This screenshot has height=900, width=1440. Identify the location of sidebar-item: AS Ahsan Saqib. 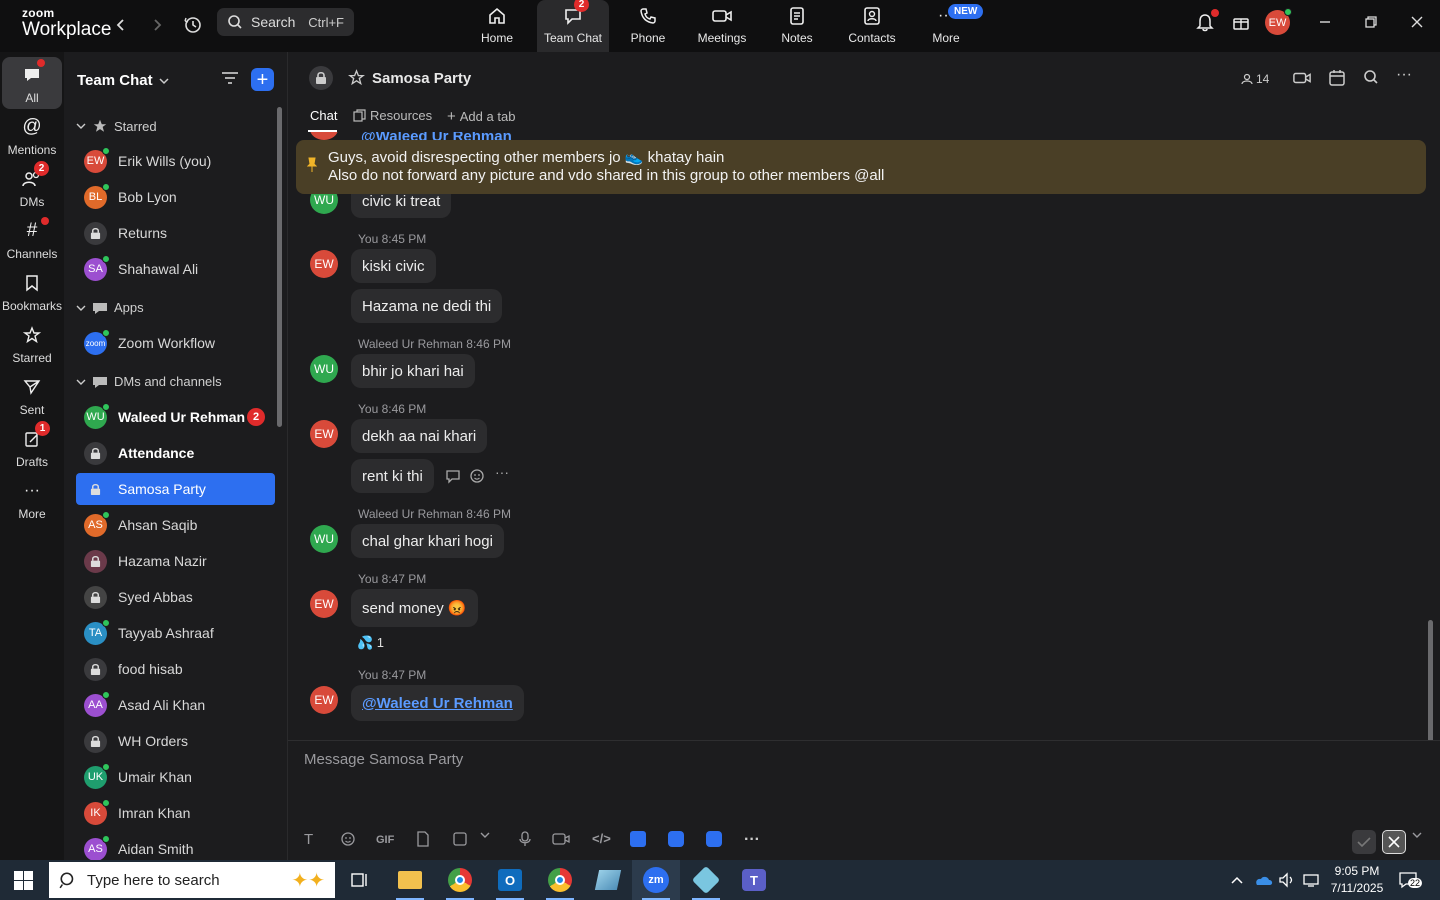
(175, 525).